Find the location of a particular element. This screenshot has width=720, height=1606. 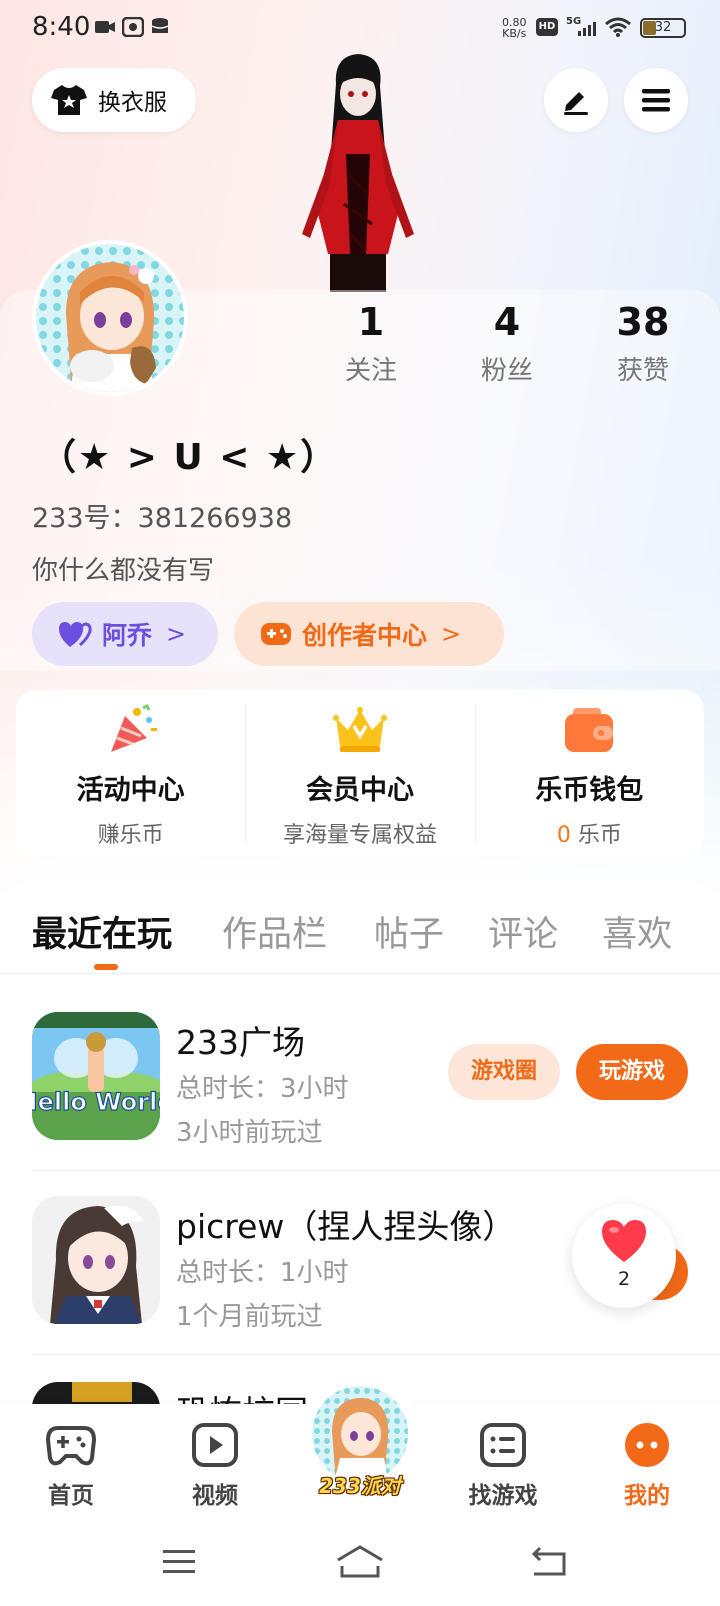

coin-count: 0 is located at coordinates (563, 835).